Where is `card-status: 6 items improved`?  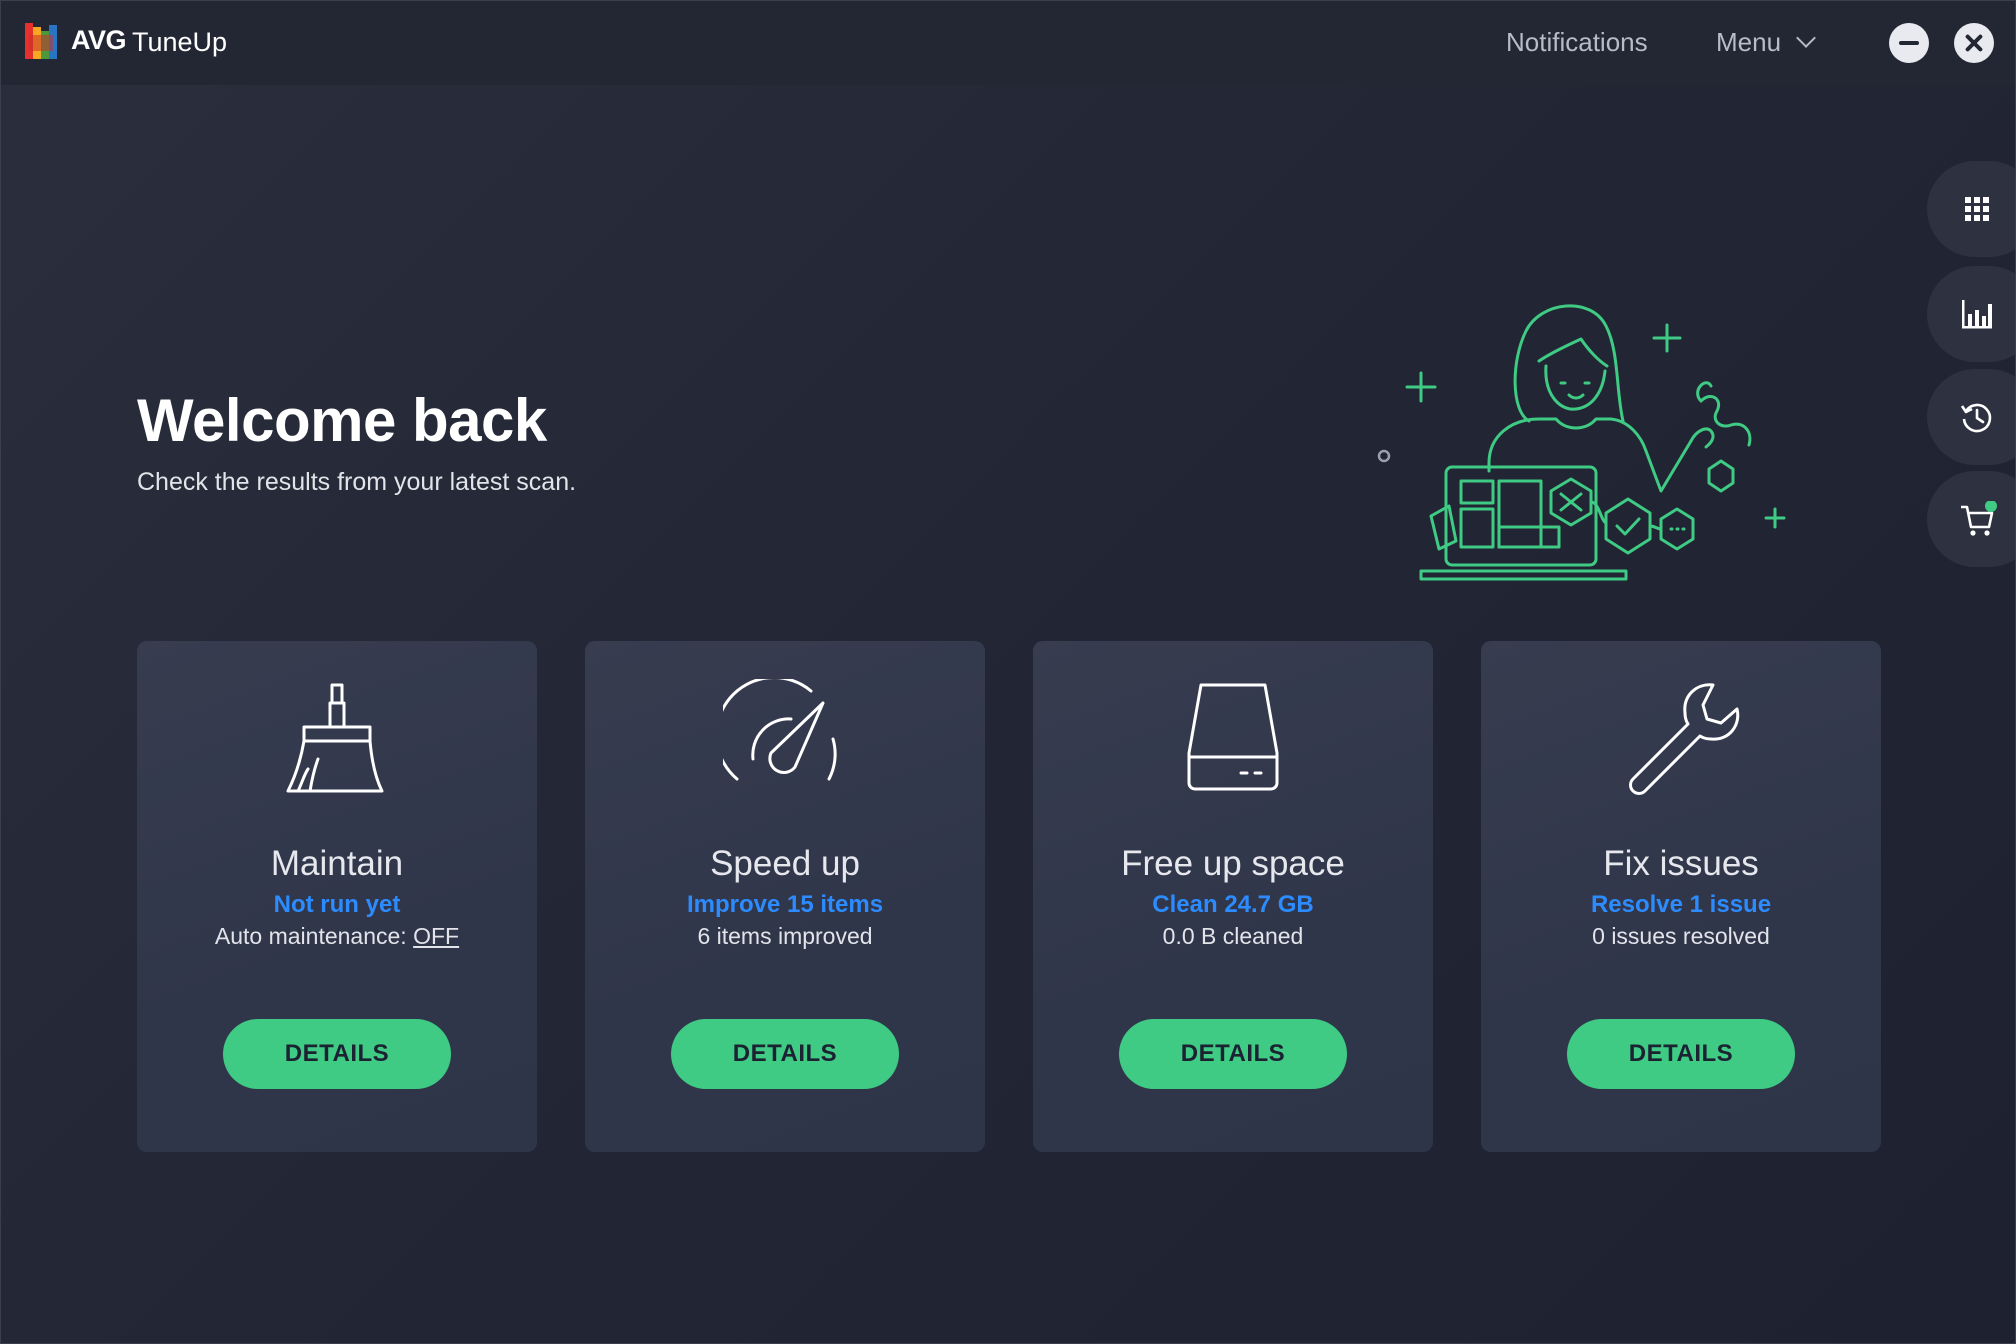
card-status: 6 items improved is located at coordinates (785, 936).